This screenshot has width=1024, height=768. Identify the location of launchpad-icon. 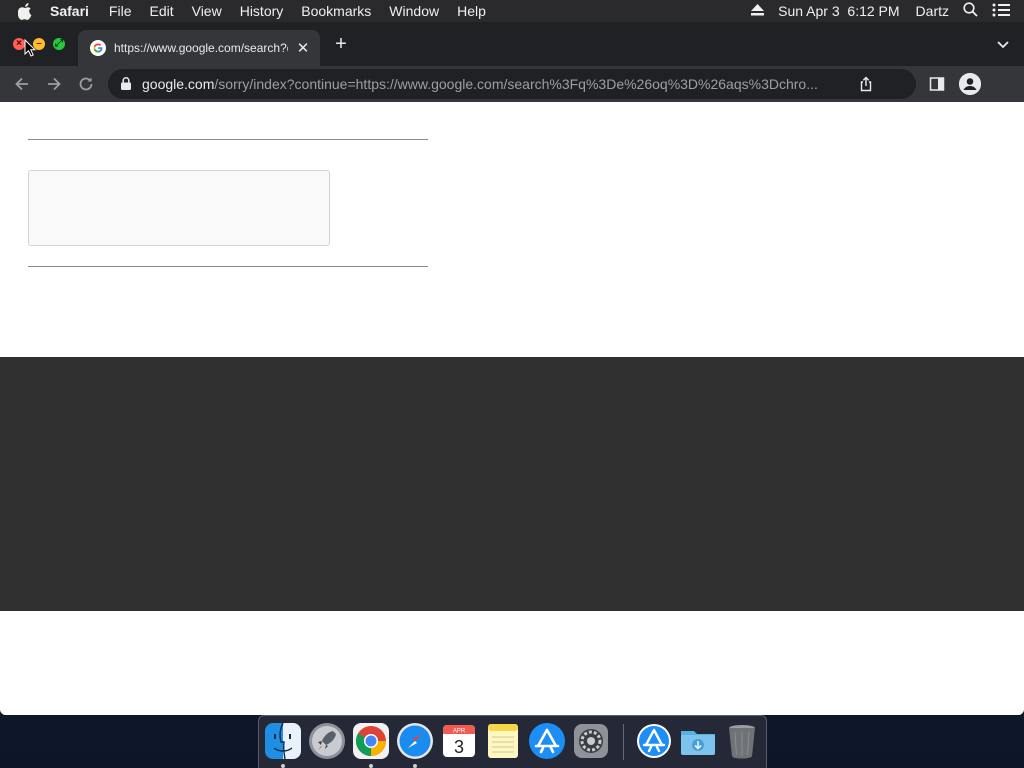
(327, 741).